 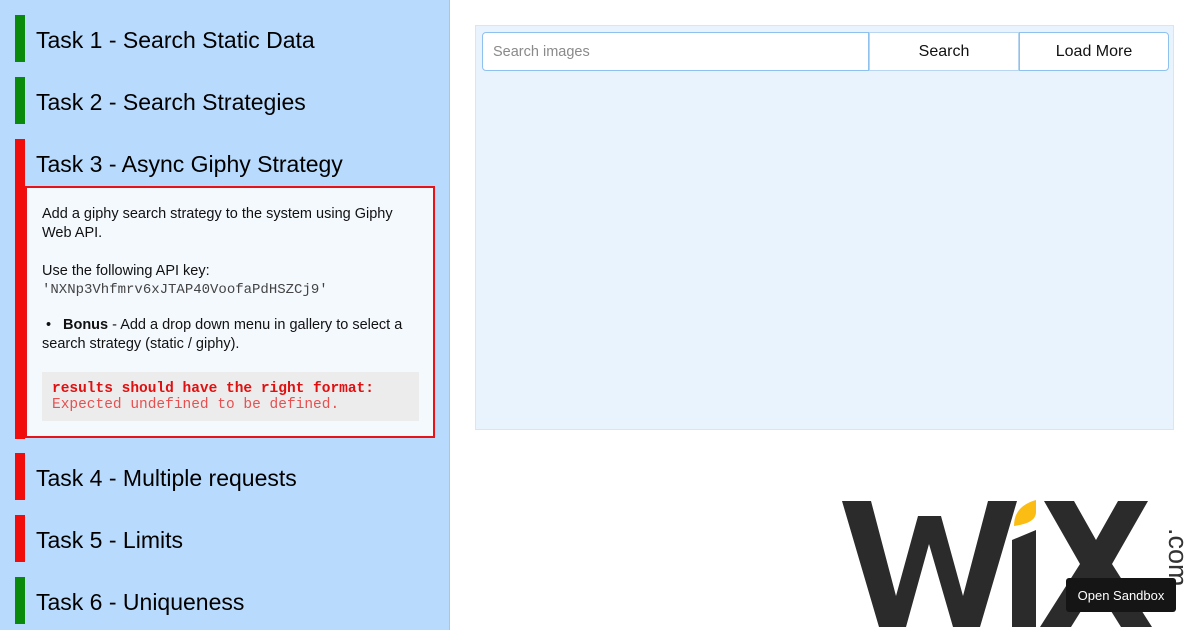 What do you see at coordinates (171, 102) in the screenshot?
I see `task-title: Task 2 - Search Strategies` at bounding box center [171, 102].